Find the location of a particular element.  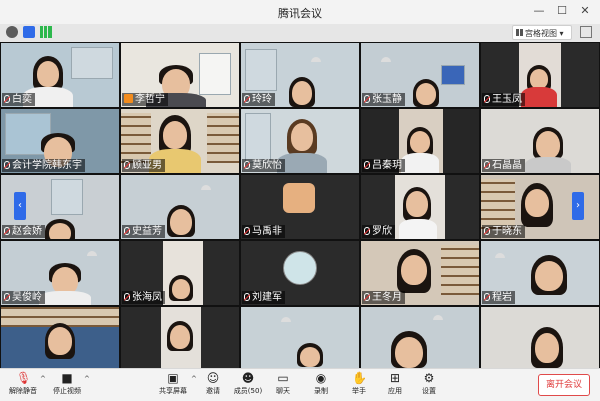

participant-name-tag: 王冬月 is located at coordinates (383, 297).